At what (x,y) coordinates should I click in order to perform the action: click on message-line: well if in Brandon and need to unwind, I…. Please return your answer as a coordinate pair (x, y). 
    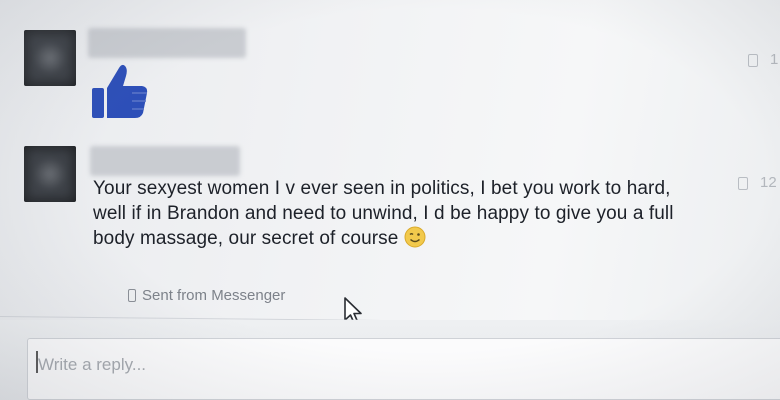
    Looking at the image, I should click on (383, 213).